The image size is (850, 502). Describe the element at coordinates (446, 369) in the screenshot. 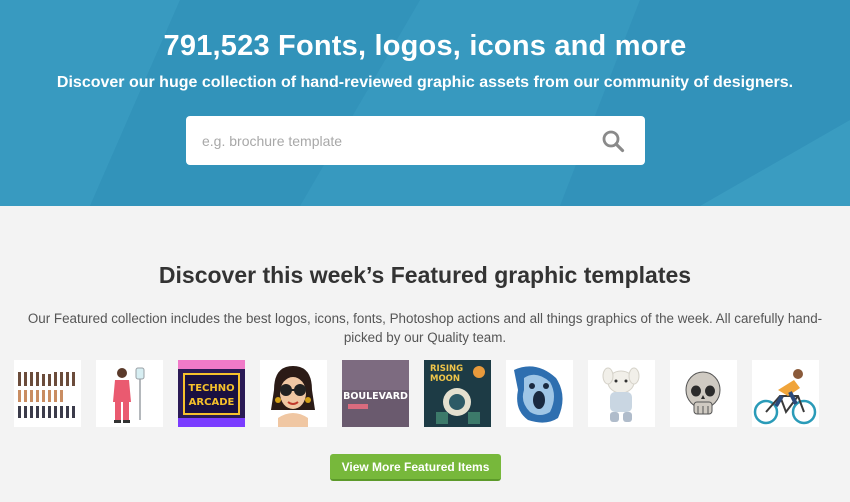

I see `svg-text: RISING` at that location.